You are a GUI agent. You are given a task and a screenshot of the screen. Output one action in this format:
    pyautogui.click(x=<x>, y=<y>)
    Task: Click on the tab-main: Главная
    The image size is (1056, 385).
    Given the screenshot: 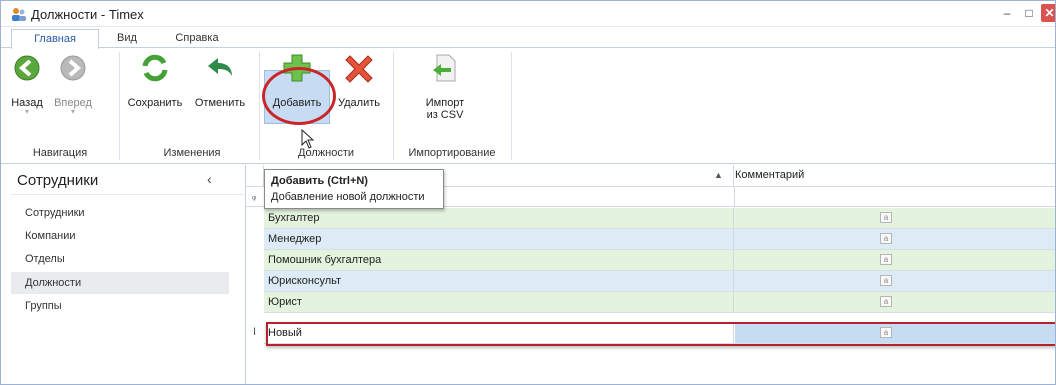 What is the action you would take?
    pyautogui.click(x=55, y=39)
    